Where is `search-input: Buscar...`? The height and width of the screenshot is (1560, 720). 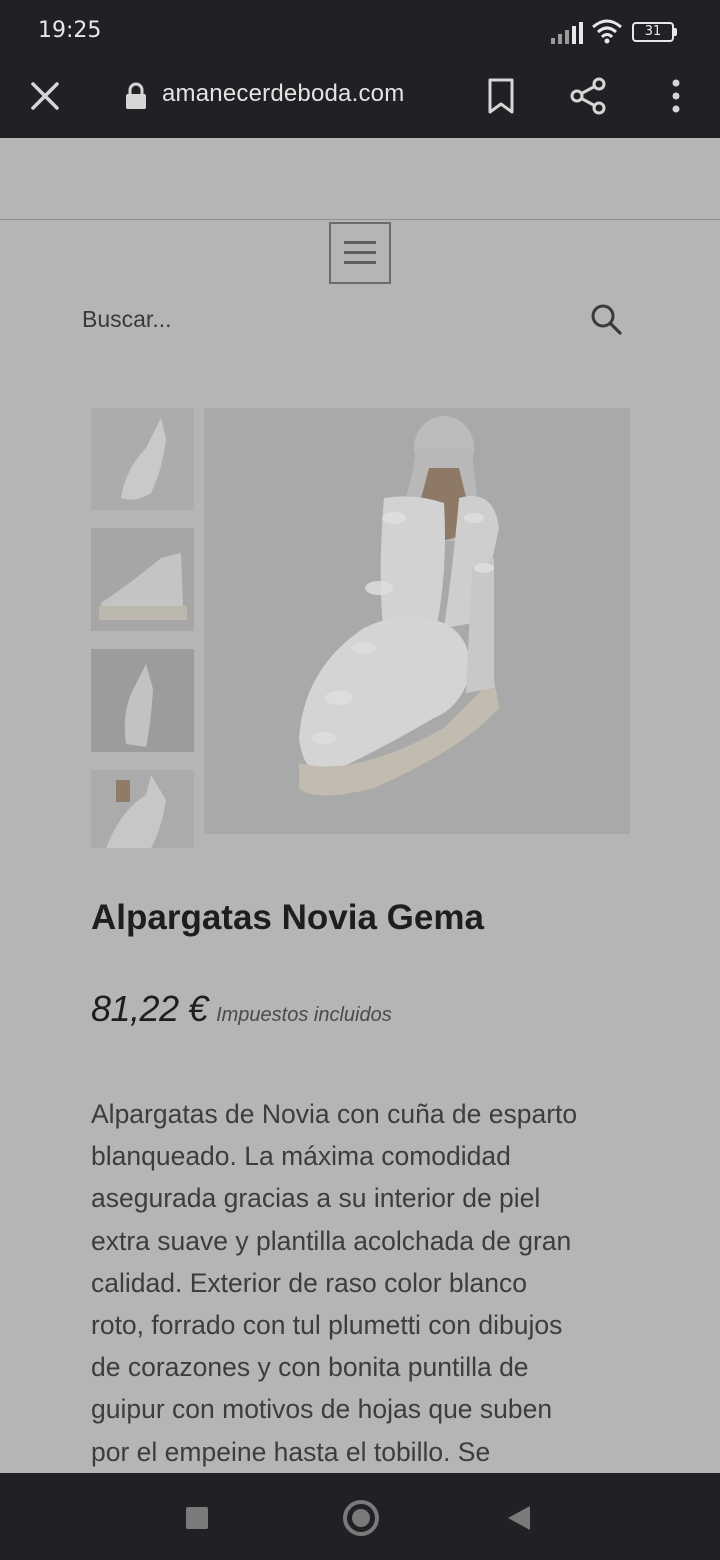 search-input: Buscar... is located at coordinates (126, 319).